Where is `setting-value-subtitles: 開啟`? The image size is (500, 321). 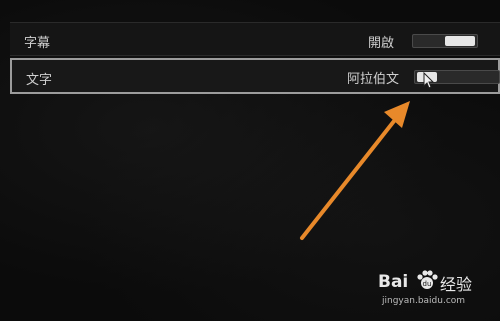
setting-value-subtitles: 開啟 is located at coordinates (381, 43).